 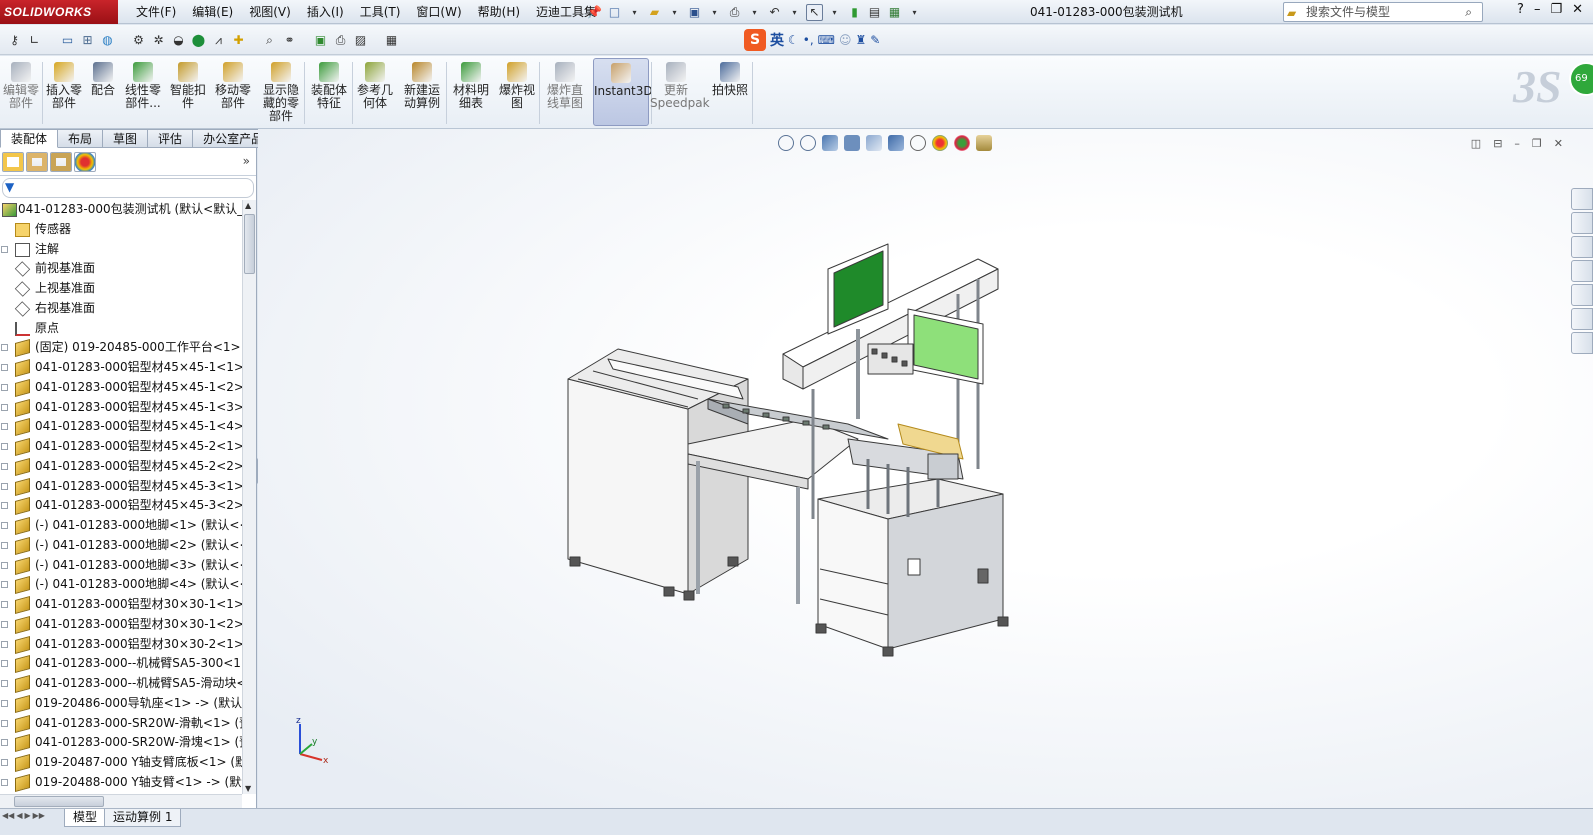 What do you see at coordinates (188, 92) in the screenshot?
I see `ribbon-button: 智能扣 件` at bounding box center [188, 92].